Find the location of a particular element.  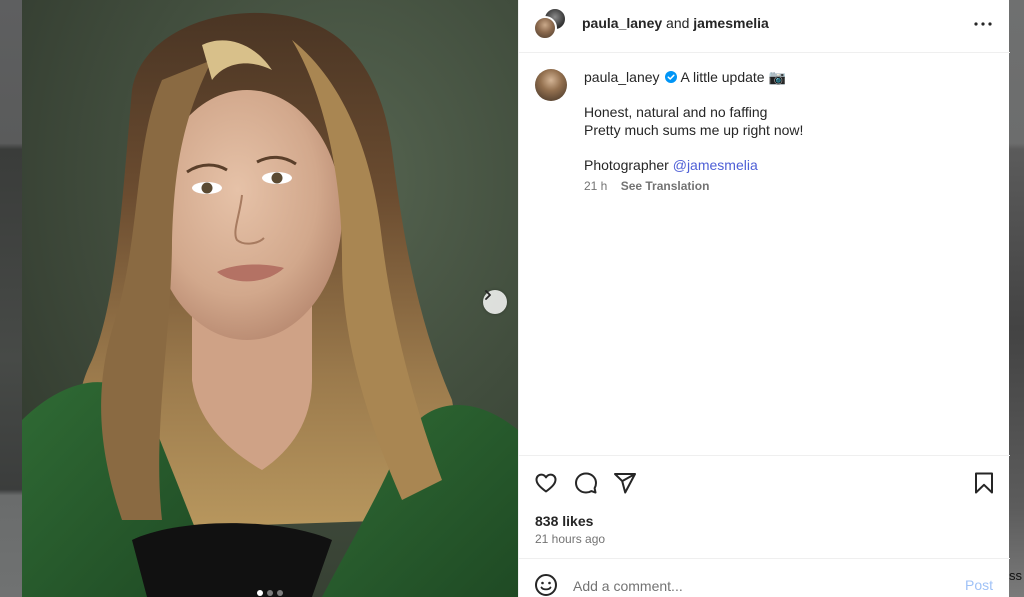

backdrop-edge-text: ss is located at coordinates (1015, 575).